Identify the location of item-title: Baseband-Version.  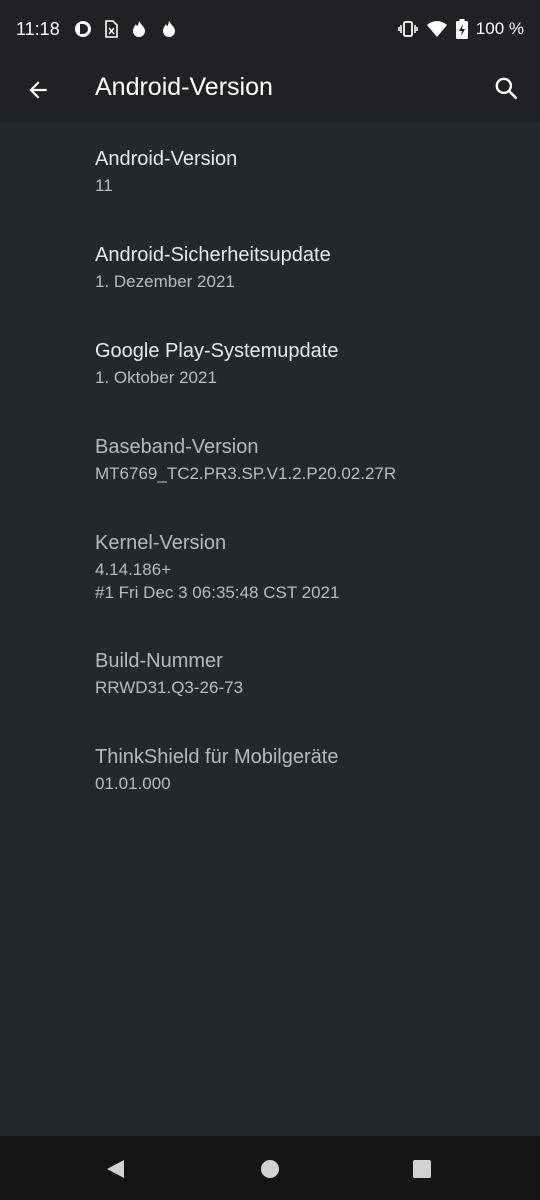
(177, 447).